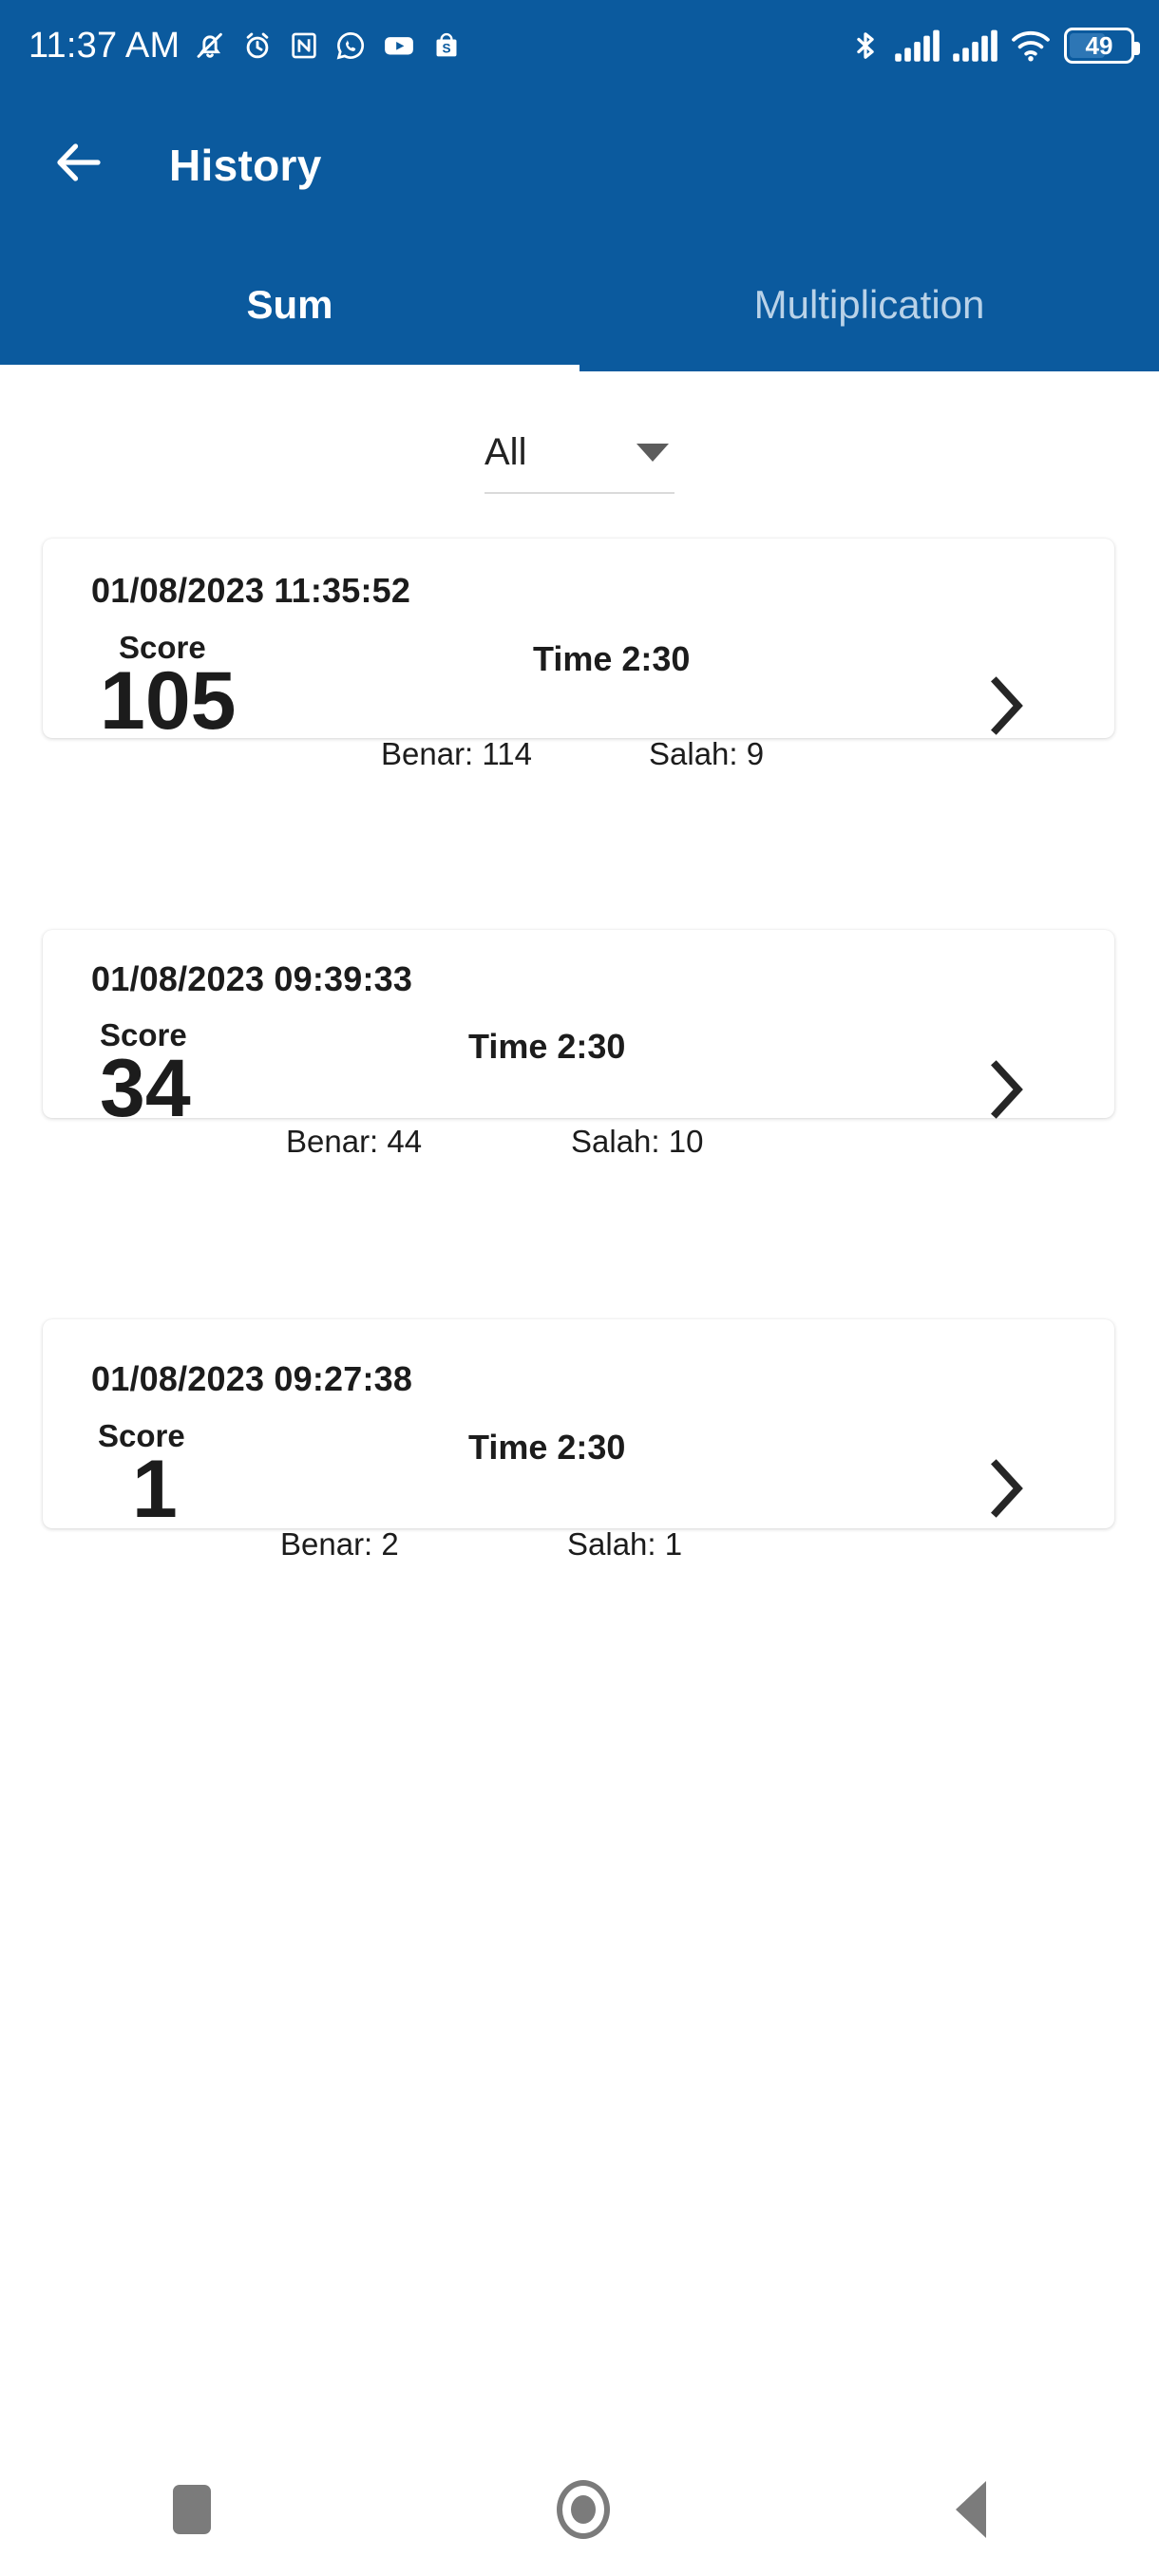 The width and height of the screenshot is (1159, 2576). What do you see at coordinates (350, 45) in the screenshot?
I see `whatsapp-icon` at bounding box center [350, 45].